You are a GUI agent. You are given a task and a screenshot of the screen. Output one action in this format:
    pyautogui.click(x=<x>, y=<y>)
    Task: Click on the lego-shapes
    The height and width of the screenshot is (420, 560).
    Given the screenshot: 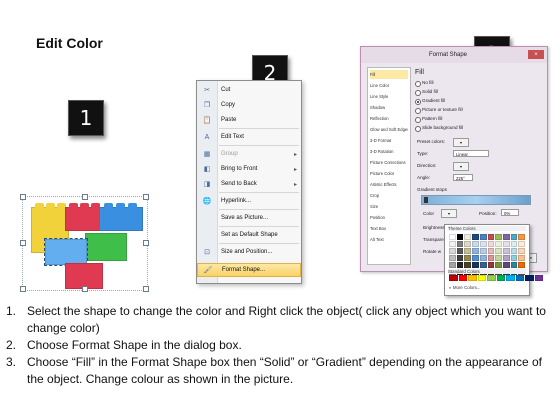 What is the action you would take?
    pyautogui.click(x=84, y=243)
    